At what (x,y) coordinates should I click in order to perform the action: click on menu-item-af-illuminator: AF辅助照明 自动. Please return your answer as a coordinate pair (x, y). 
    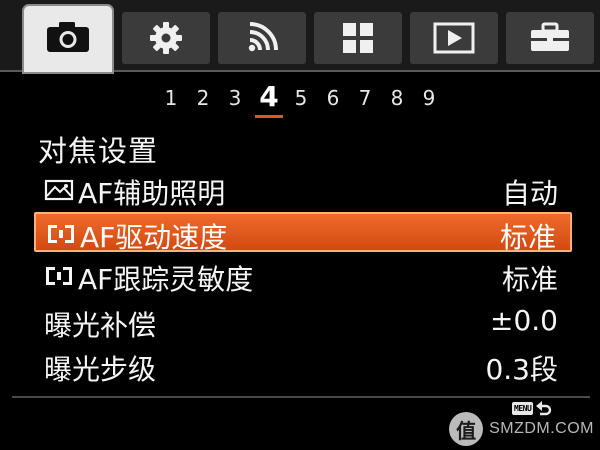
    Looking at the image, I should click on (303, 190).